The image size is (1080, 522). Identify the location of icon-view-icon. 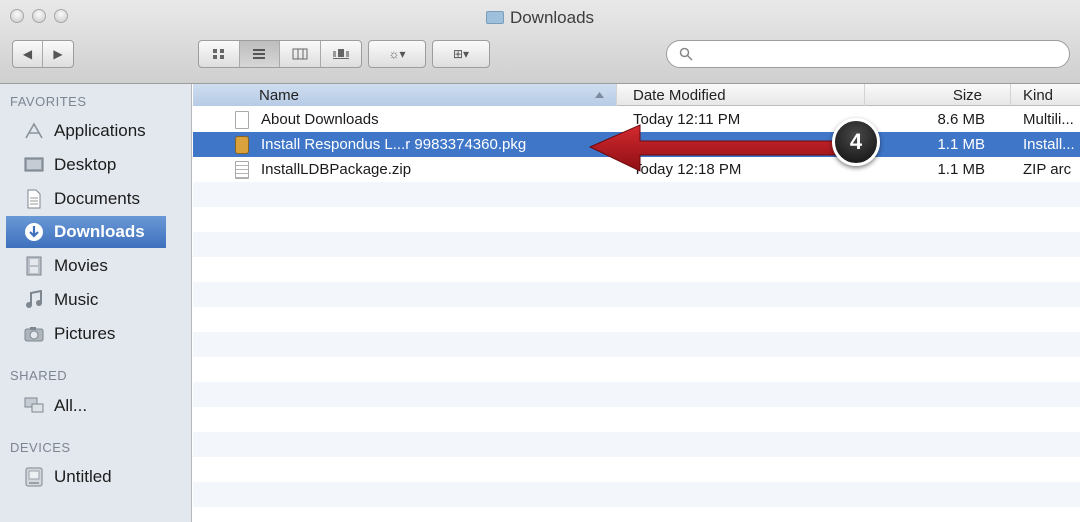
(218, 54).